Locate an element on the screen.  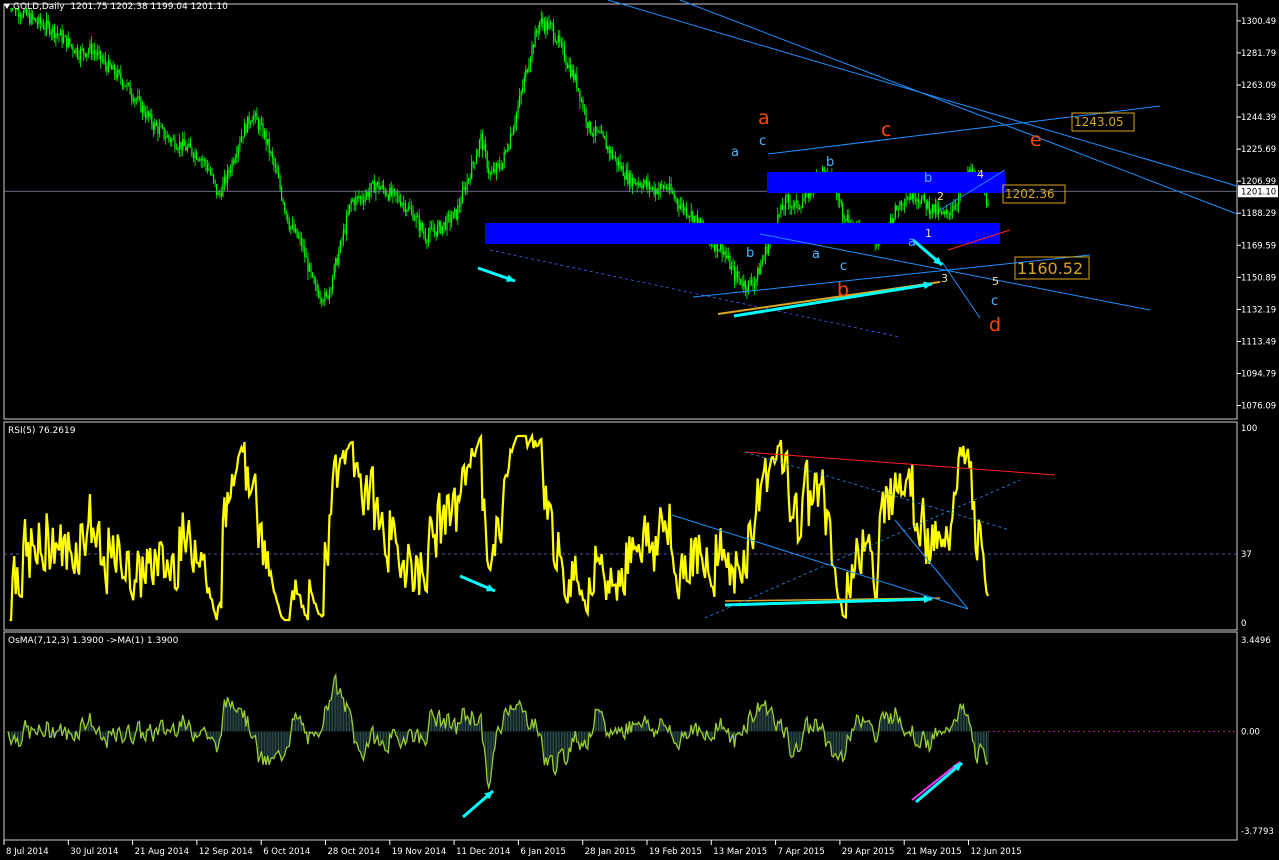
x-tick-label: 19 Nov 2014 is located at coordinates (419, 852).